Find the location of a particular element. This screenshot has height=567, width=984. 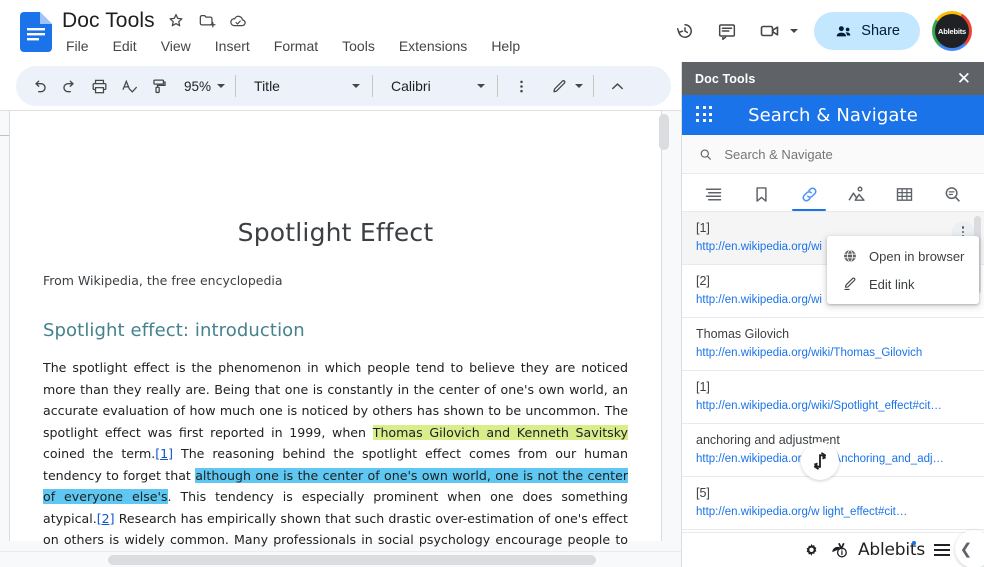

chevron-left-icon: ❮ is located at coordinates (966, 549).